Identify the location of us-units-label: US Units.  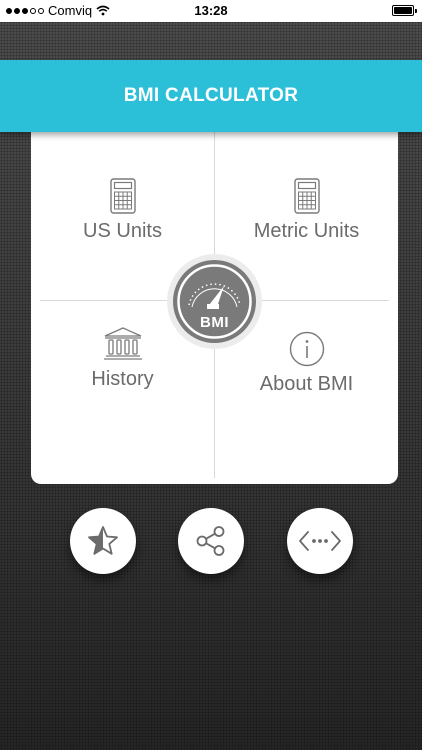
(122, 231).